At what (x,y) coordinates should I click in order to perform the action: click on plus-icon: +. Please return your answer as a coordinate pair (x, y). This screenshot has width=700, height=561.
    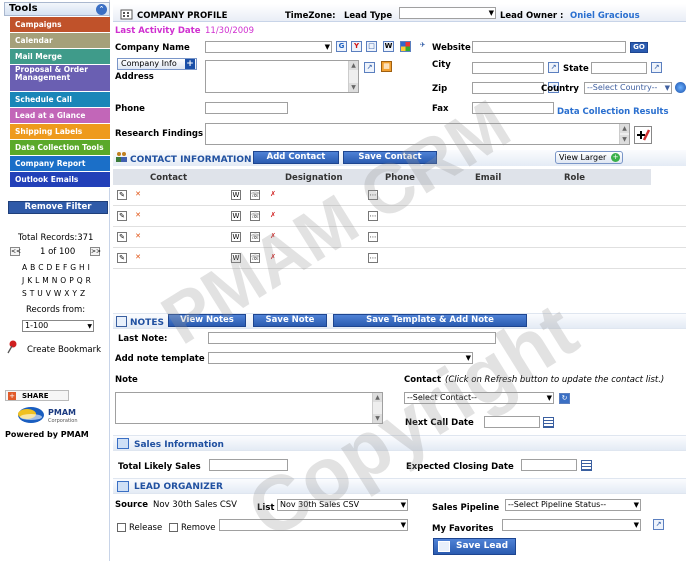
    Looking at the image, I should click on (190, 64).